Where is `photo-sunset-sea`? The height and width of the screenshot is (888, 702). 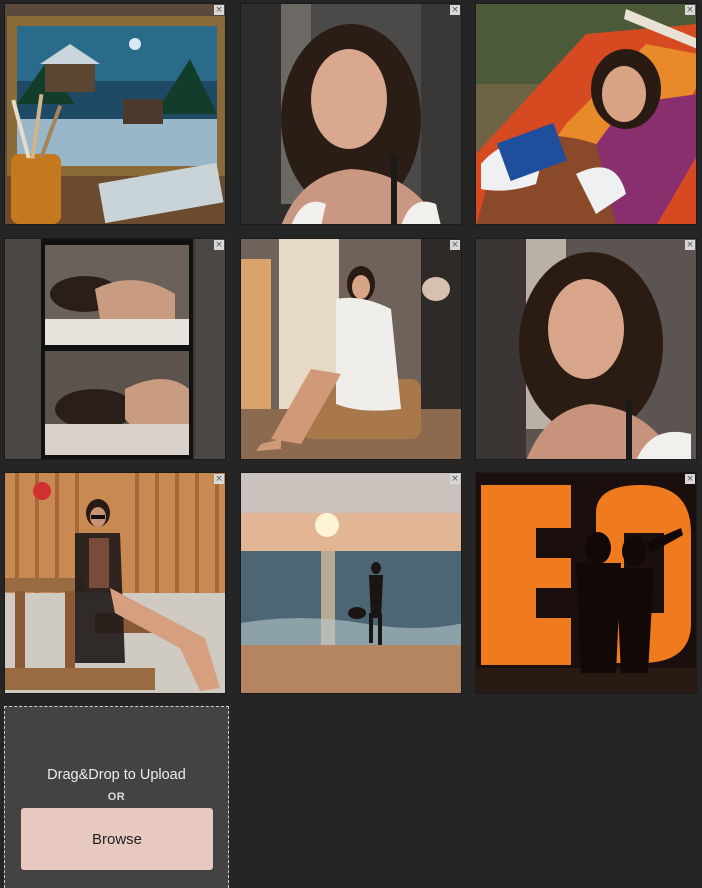
photo-sunset-sea is located at coordinates (351, 583).